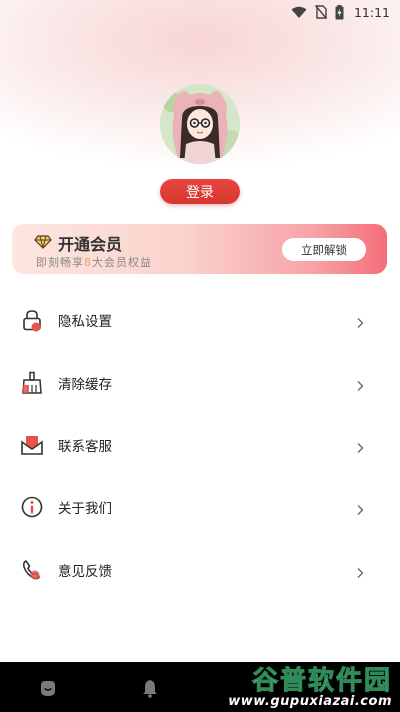  What do you see at coordinates (32, 570) in the screenshot?
I see `phone-icon` at bounding box center [32, 570].